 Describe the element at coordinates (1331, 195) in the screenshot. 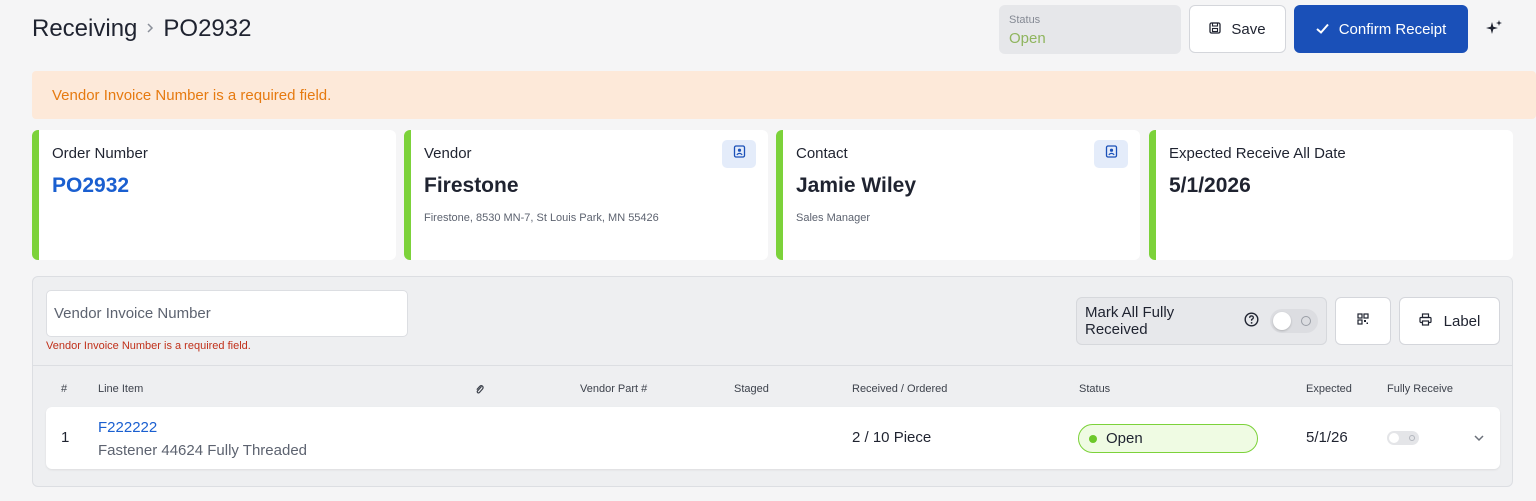

I see `expected-date-card: Expected Receive All Date 5/1/2026` at that location.